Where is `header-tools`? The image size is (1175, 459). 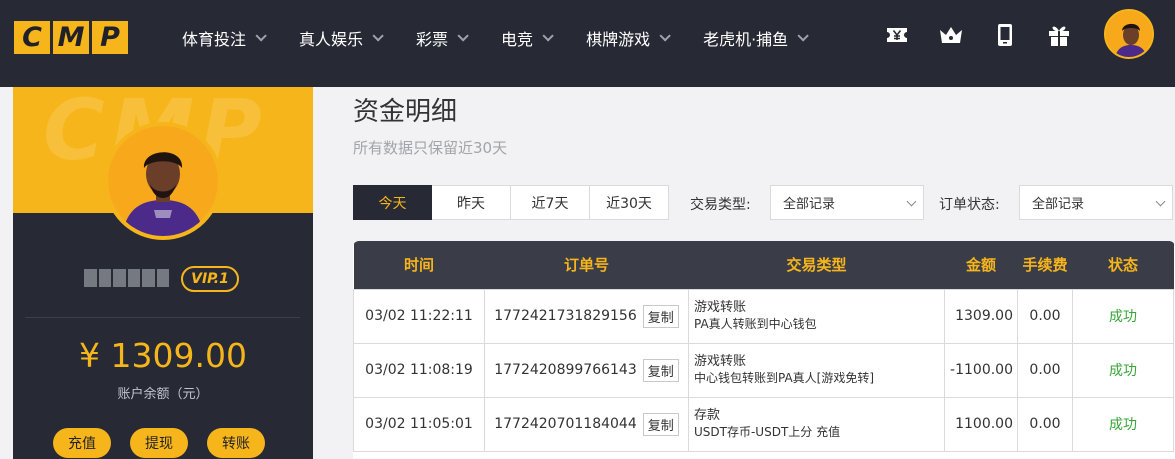 header-tools is located at coordinates (992, 35).